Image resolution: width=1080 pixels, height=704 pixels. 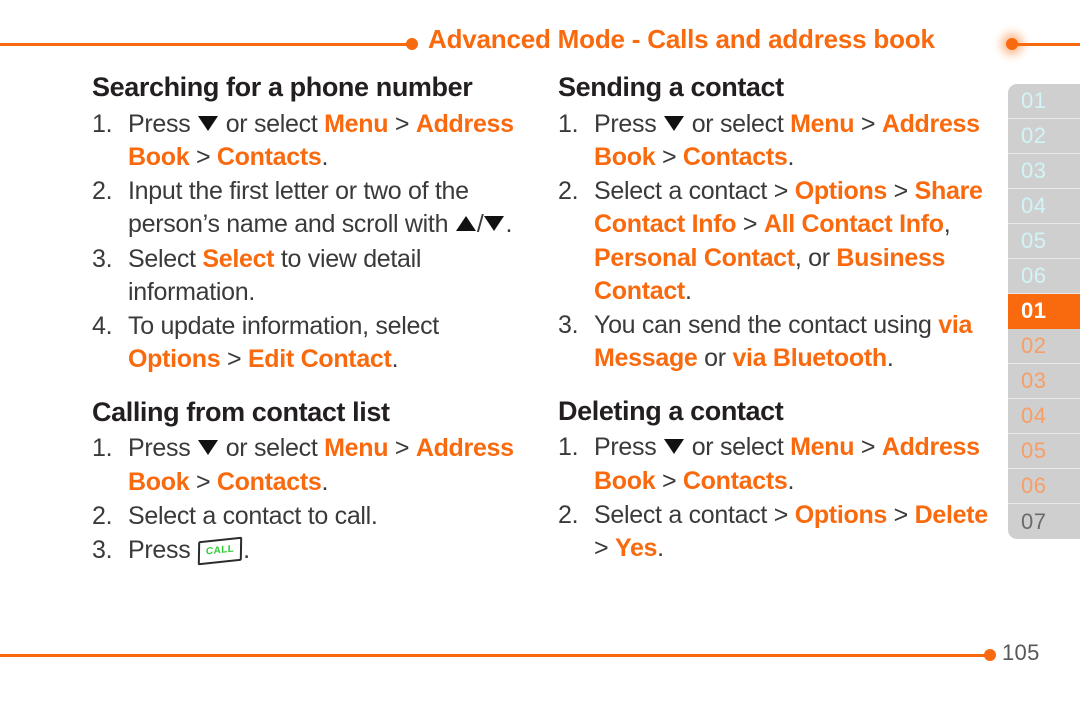 I want to click on header-rule-left, so click(x=206, y=44).